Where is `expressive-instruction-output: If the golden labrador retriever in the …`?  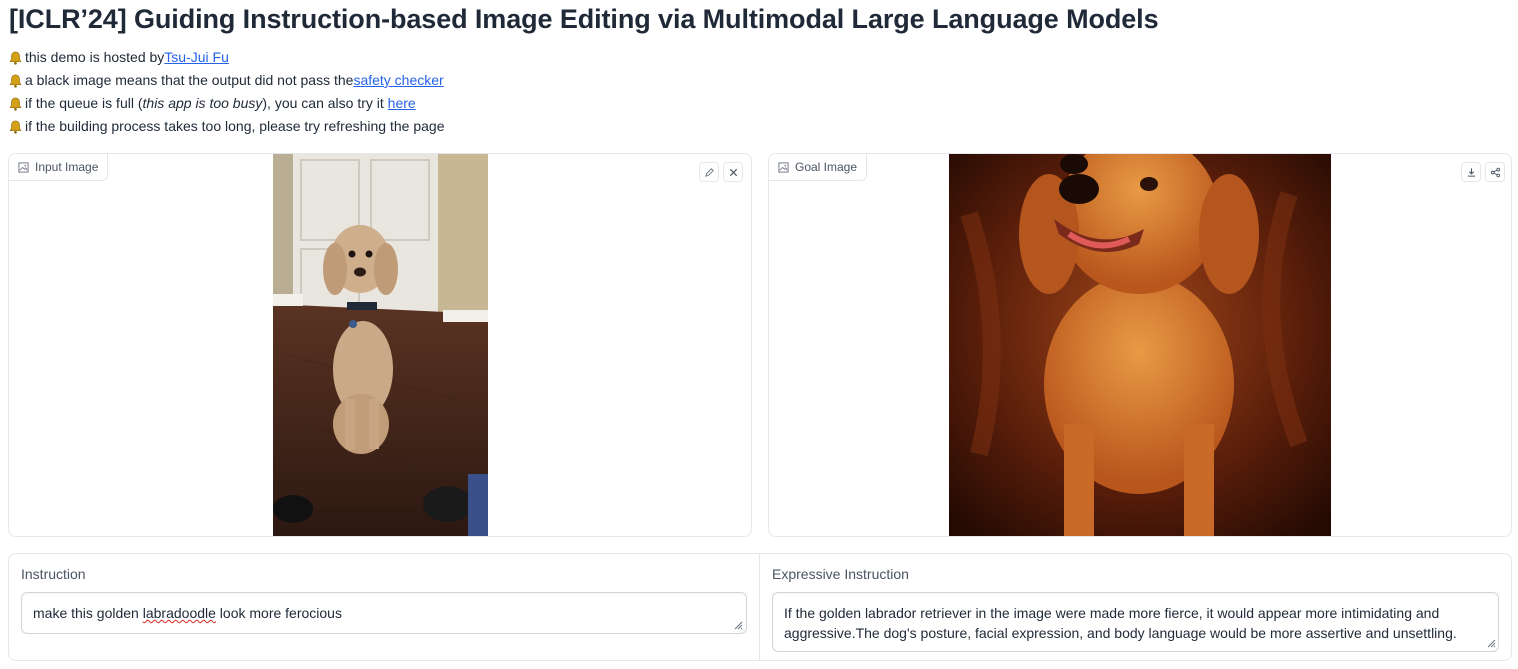 expressive-instruction-output: If the golden labrador retriever in the … is located at coordinates (1135, 622).